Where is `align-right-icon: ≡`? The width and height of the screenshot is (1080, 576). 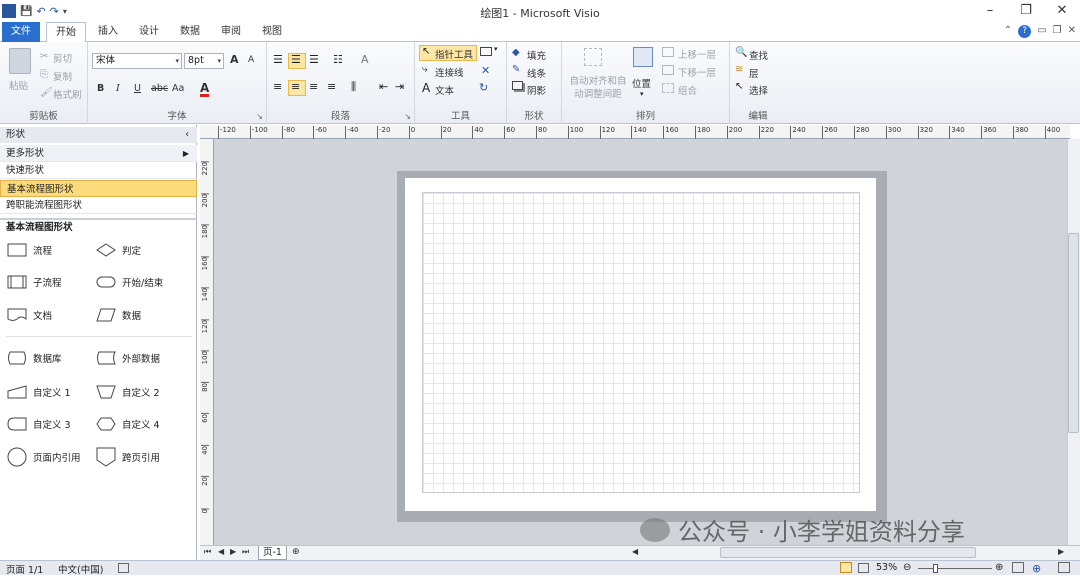 align-right-icon: ≡ is located at coordinates (313, 86).